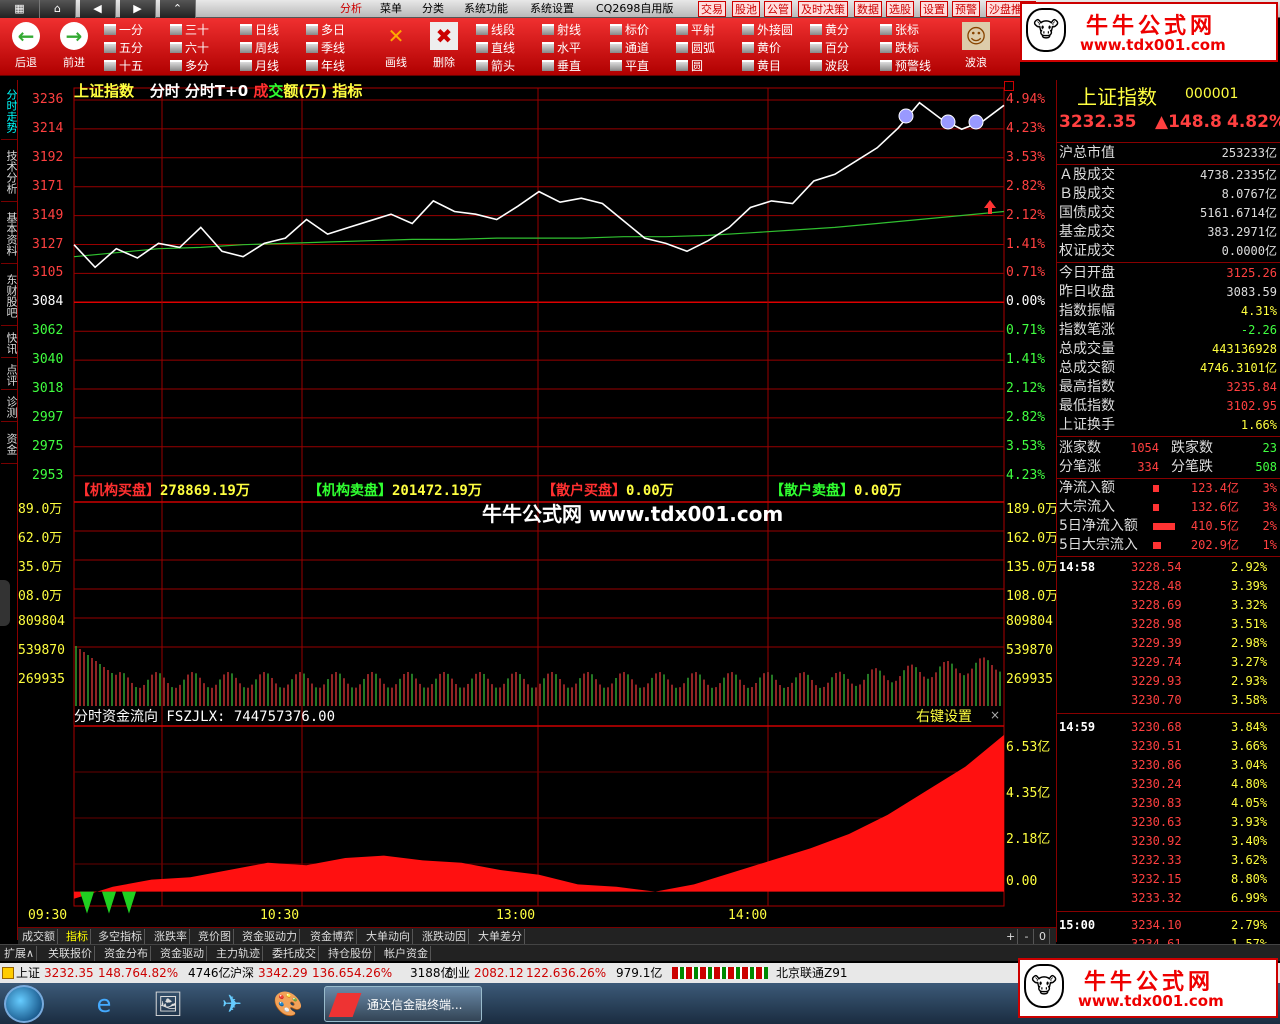 This screenshot has width=1280, height=1024. I want to click on tool-4-1: 直线, so click(495, 48).